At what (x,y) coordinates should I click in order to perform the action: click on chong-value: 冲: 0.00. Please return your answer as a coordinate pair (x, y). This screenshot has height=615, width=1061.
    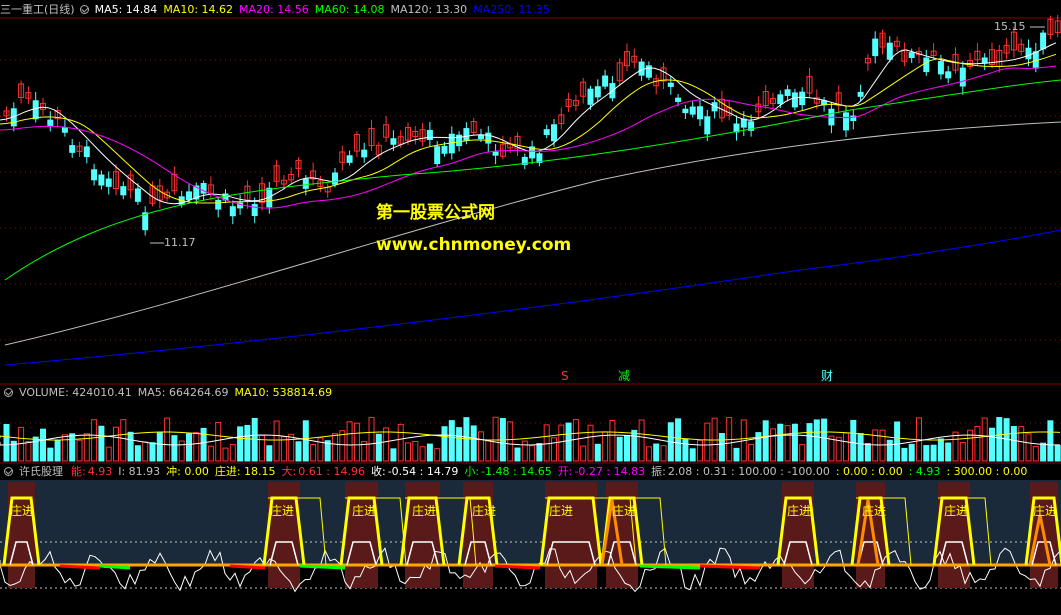
    Looking at the image, I should click on (187, 471).